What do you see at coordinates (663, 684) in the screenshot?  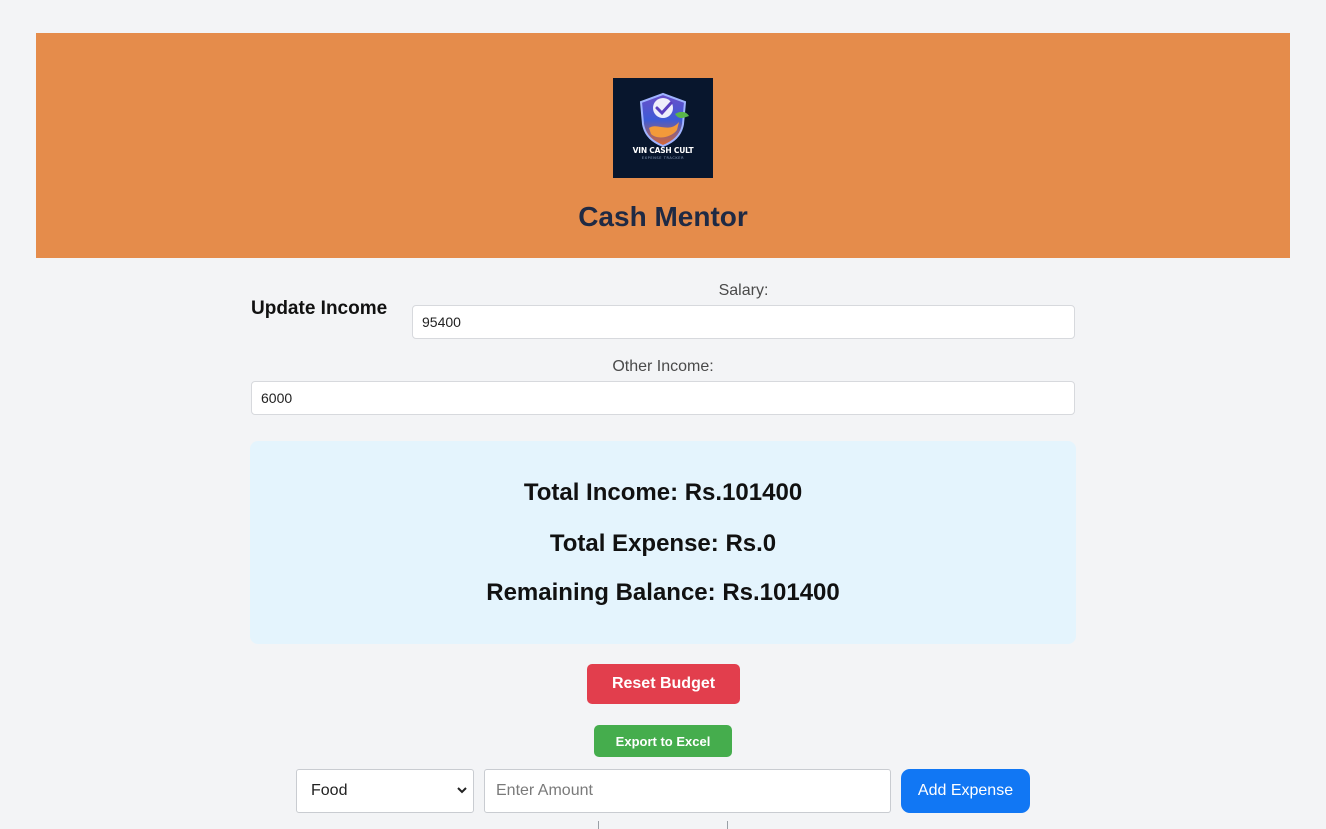 I see `reset-budget-button: Reset Budget` at bounding box center [663, 684].